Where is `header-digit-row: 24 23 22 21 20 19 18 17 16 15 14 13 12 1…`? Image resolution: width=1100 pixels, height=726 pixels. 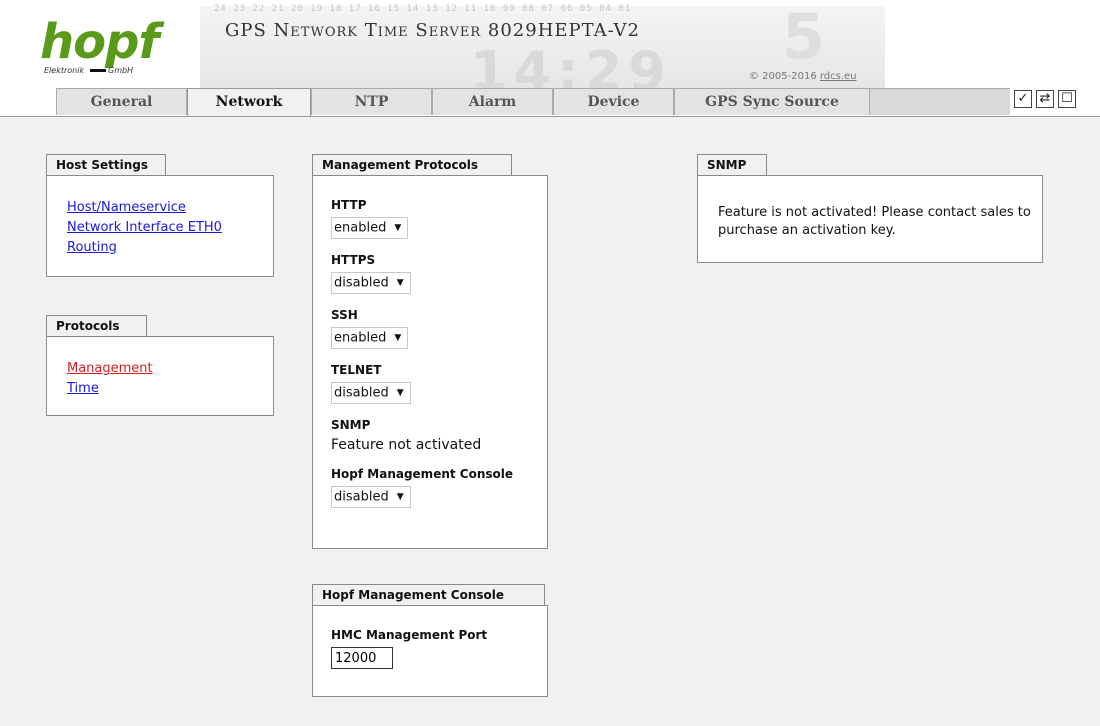 header-digit-row: 24 23 22 21 20 19 18 17 16 15 14 13 12 1… is located at coordinates (423, 9).